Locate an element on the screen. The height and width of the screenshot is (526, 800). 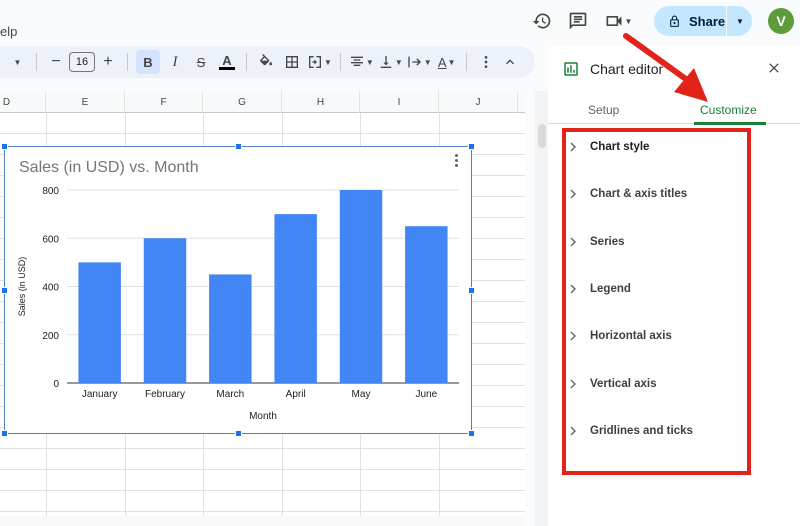
bar-april is located at coordinates (295, 298).